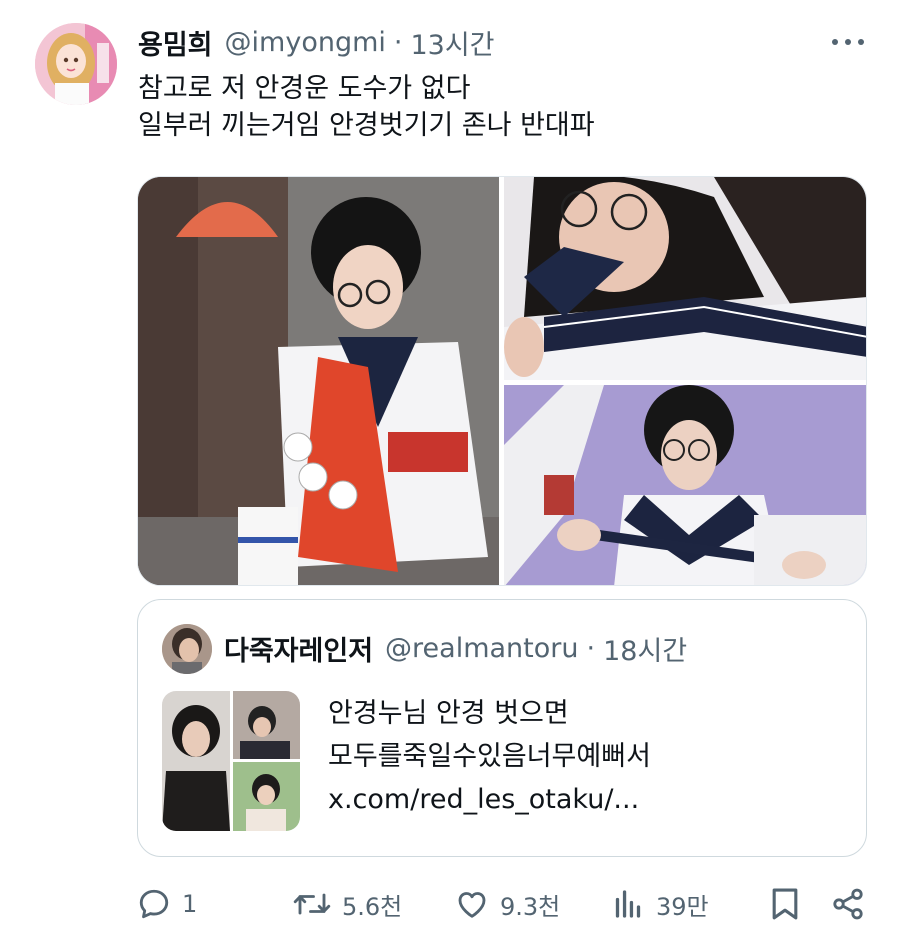  What do you see at coordinates (682, 906) in the screenshot?
I see `views-count: 39만` at bounding box center [682, 906].